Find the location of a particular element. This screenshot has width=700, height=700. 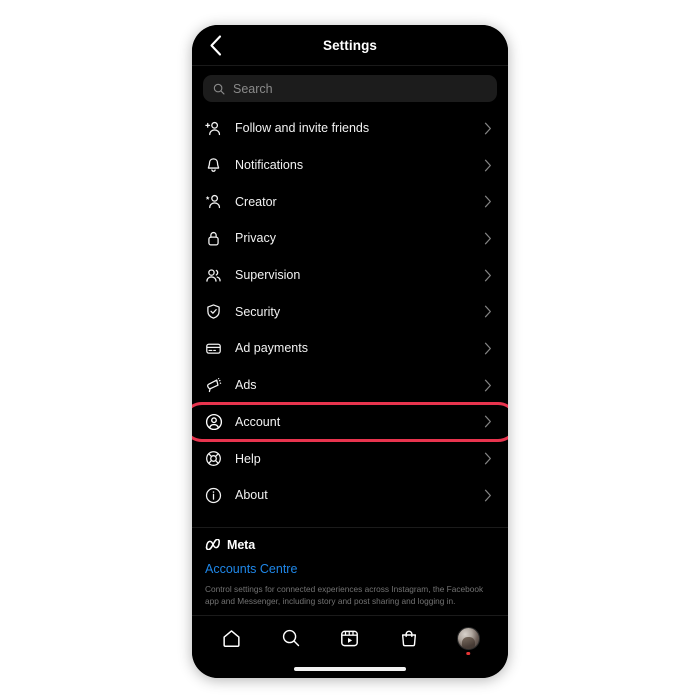

settings-row-label: Supervision is located at coordinates (268, 275).